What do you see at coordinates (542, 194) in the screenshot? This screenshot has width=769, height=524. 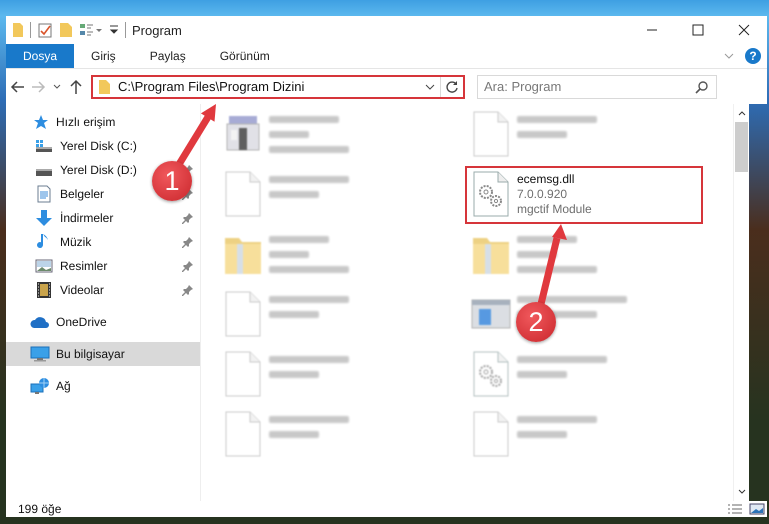 I see `file-detail: 7.0.0.920` at bounding box center [542, 194].